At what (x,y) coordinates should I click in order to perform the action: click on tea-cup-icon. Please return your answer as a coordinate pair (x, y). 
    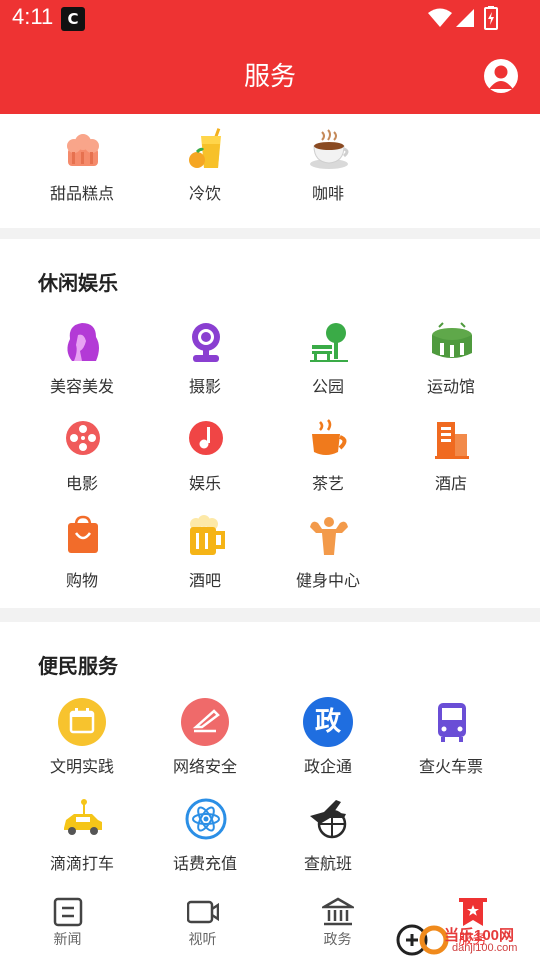
    Looking at the image, I should click on (329, 437).